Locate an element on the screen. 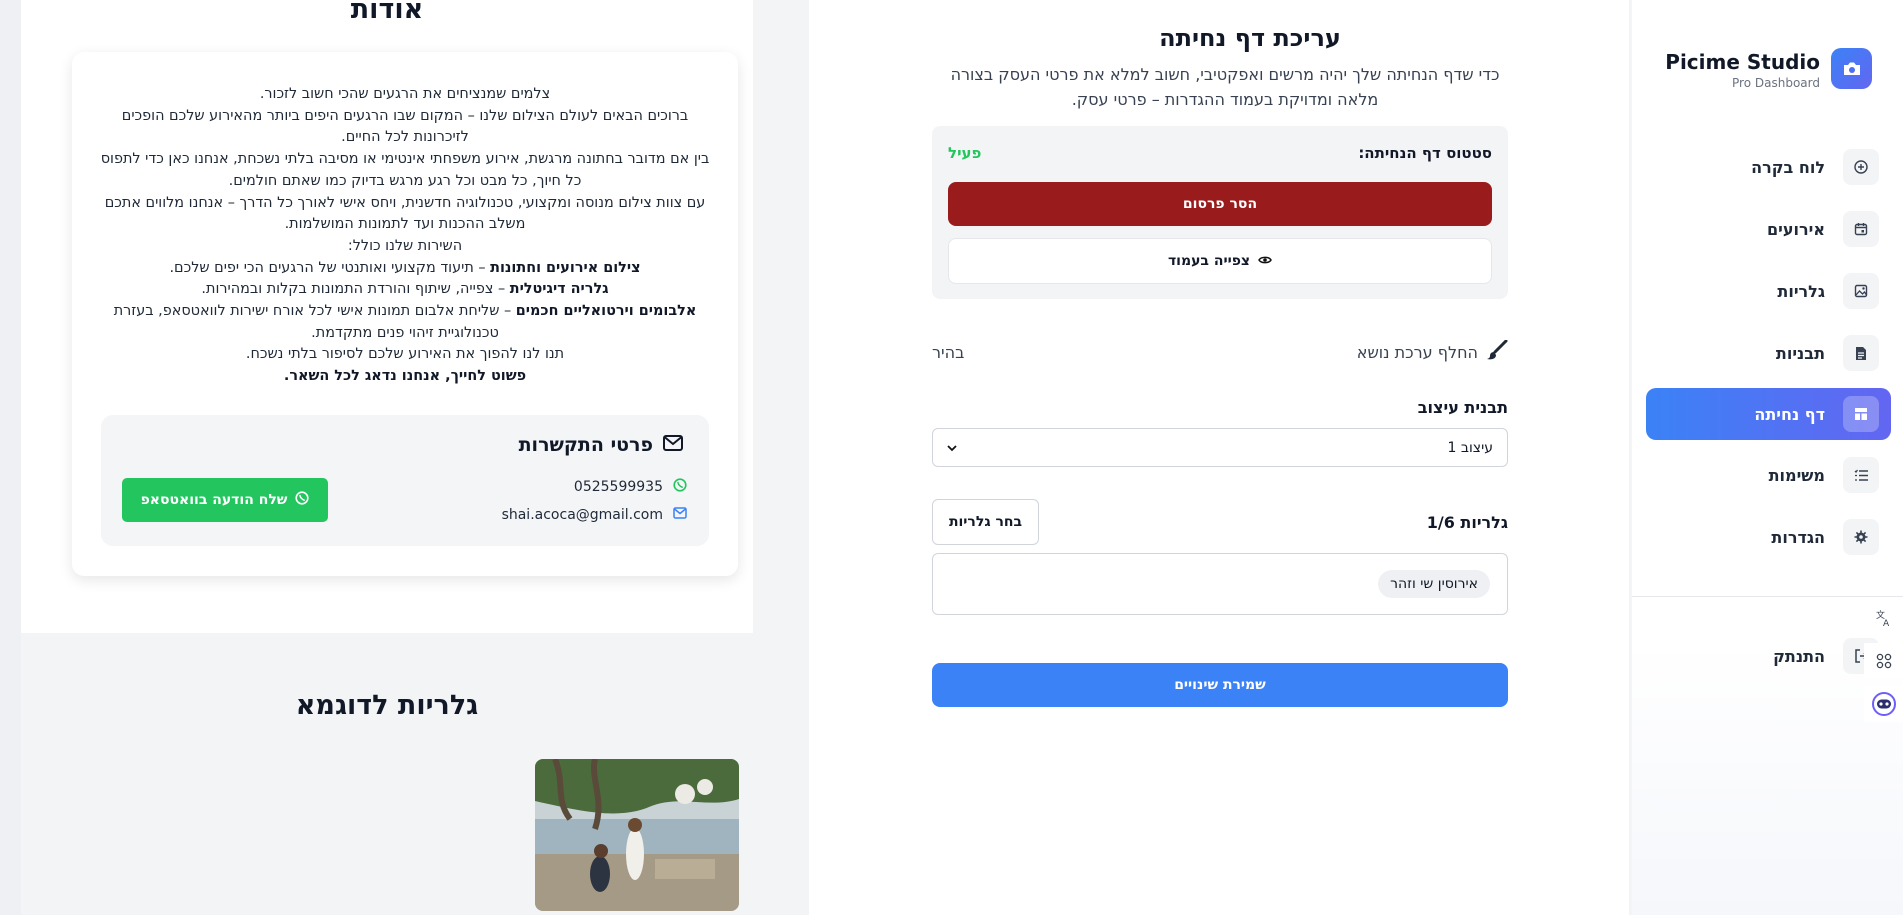 This screenshot has width=1903, height=915. galleries-label: גלריות 1/6 is located at coordinates (1467, 522).